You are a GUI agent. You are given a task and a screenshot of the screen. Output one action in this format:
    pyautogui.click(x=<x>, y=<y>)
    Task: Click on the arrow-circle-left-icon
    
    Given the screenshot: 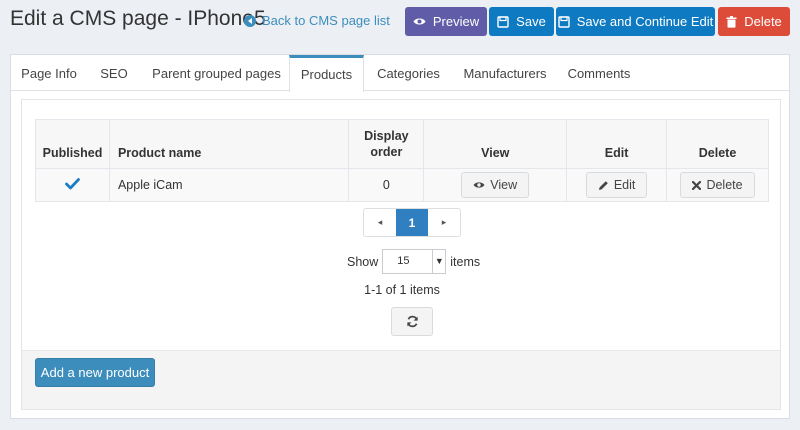 What is the action you would take?
    pyautogui.click(x=250, y=20)
    